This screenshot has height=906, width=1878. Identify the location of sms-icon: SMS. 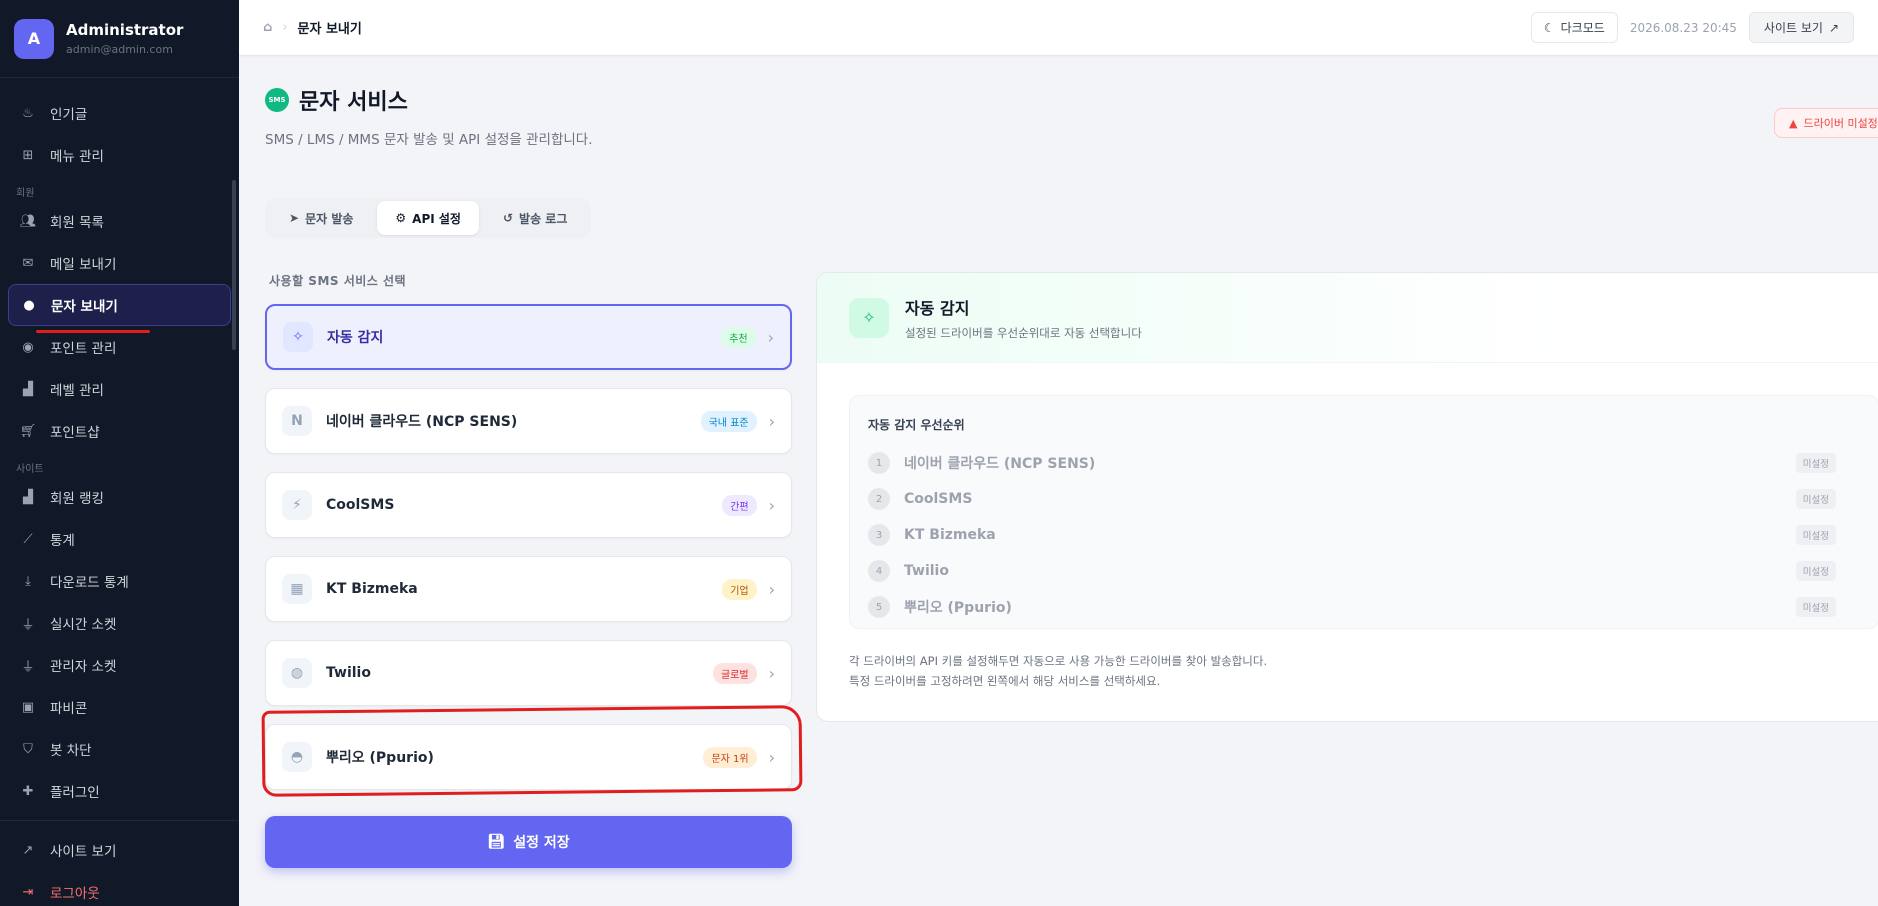
(277, 100).